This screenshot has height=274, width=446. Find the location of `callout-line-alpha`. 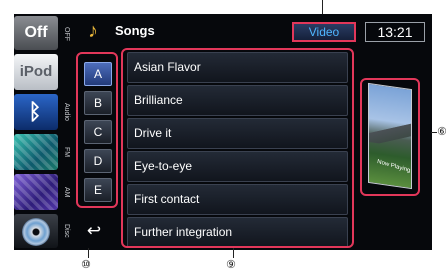

callout-line-alpha is located at coordinates (88, 253).